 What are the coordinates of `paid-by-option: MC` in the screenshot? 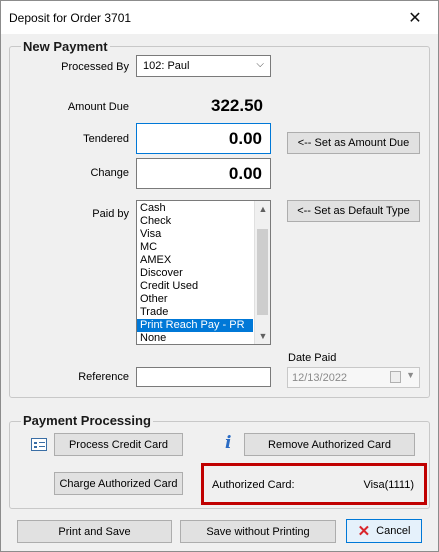 It's located at (195, 247).